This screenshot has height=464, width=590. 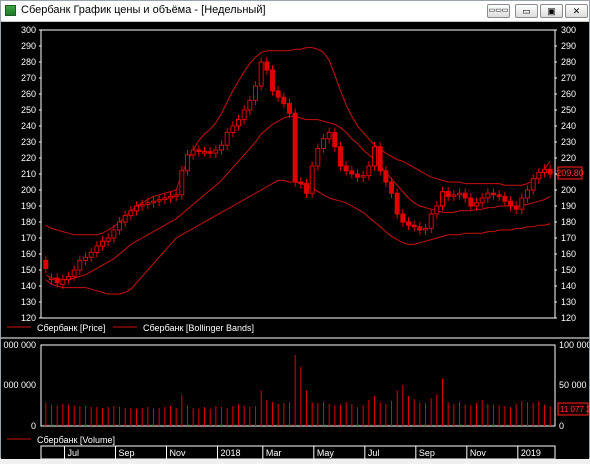 I want to click on price-tick-left: 130, so click(x=28, y=302).